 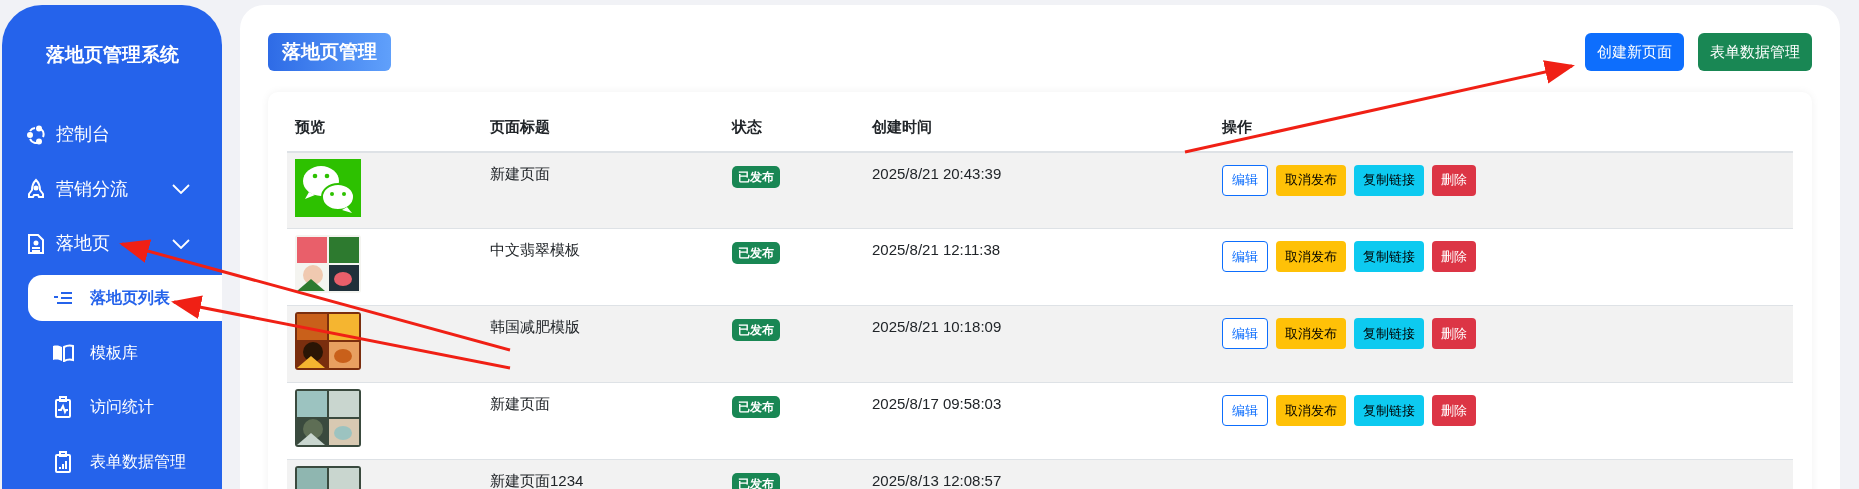 What do you see at coordinates (329, 52) in the screenshot?
I see `page-title: 落地页管理` at bounding box center [329, 52].